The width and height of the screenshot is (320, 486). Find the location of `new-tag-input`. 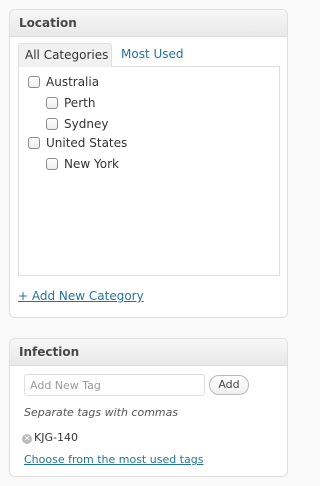

new-tag-input is located at coordinates (114, 385).